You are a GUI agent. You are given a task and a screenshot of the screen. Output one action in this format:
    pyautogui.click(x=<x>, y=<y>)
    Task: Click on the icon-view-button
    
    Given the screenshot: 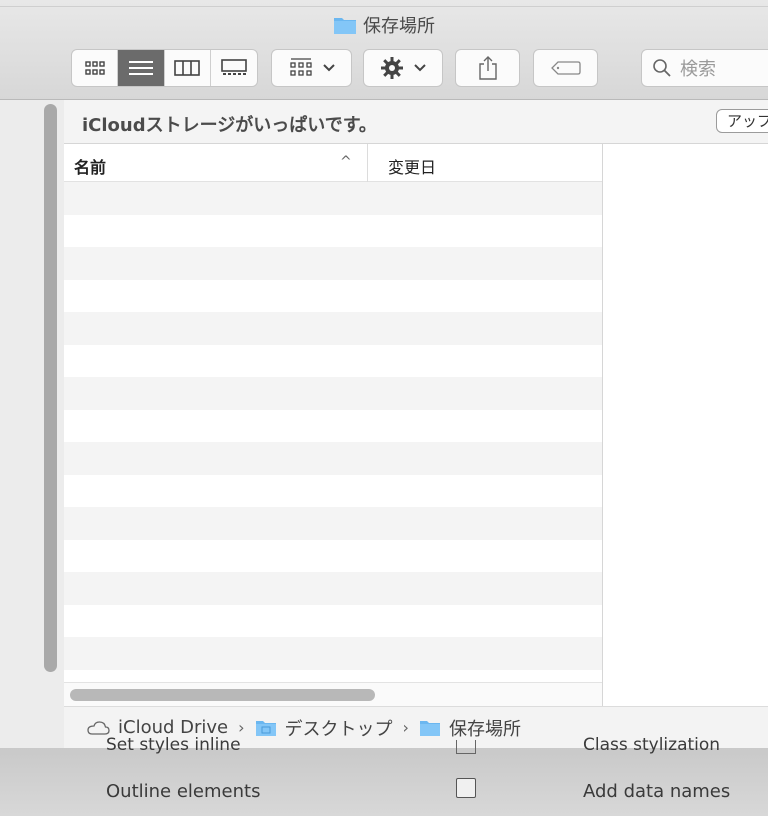 What is the action you would take?
    pyautogui.click(x=95, y=68)
    